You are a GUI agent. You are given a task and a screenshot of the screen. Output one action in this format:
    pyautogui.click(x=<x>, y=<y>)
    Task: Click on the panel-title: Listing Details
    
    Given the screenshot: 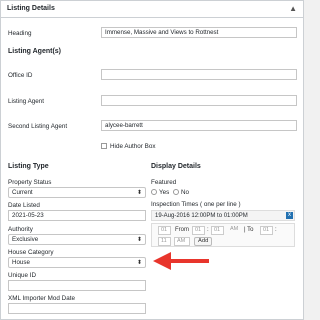 What is the action you would take?
    pyautogui.click(x=31, y=8)
    